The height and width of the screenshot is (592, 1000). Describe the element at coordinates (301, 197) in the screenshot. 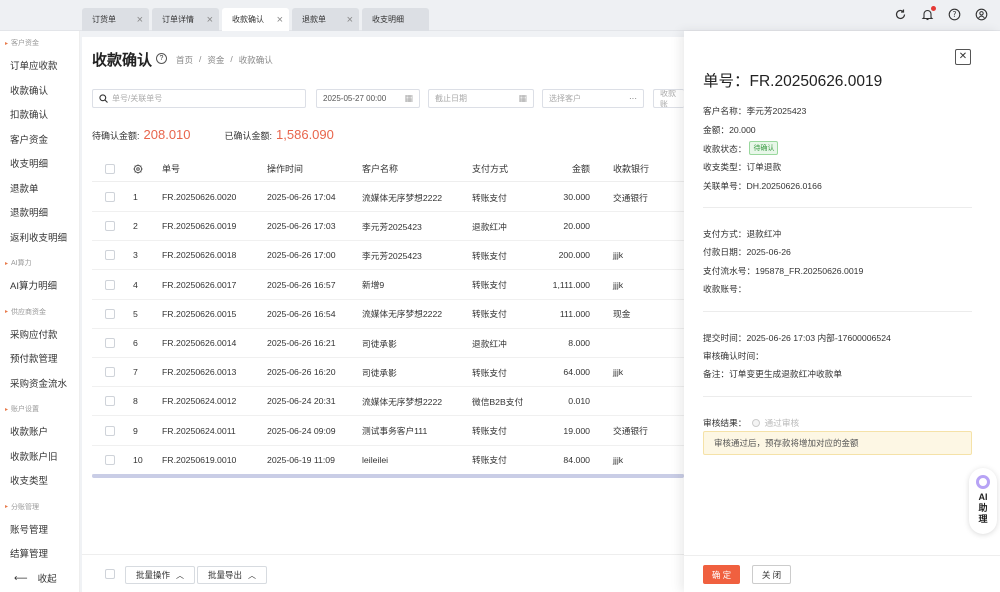

I see `row-operate-time: 2025-06-26 17:04` at that location.